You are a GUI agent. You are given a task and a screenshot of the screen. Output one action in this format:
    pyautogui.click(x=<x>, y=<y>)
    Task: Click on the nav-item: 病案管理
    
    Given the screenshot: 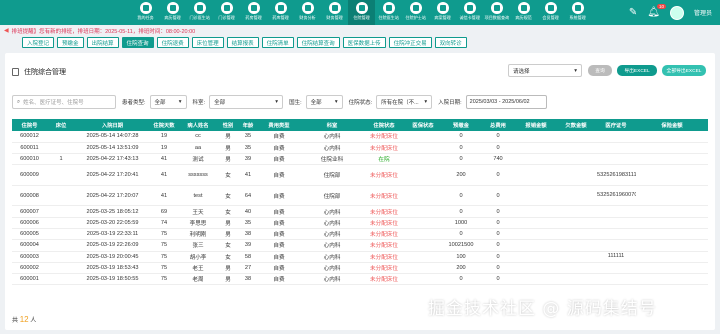 What is the action you would take?
    pyautogui.click(x=442, y=12)
    